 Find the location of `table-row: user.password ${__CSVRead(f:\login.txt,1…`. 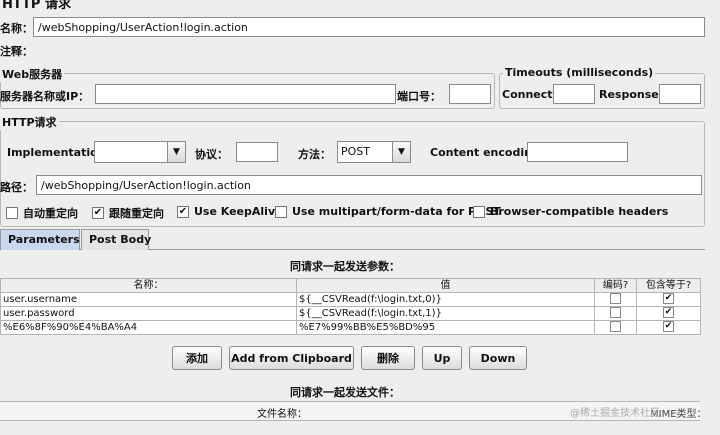

table-row: user.password ${__CSVRead(f:\login.txt,1… is located at coordinates (350, 313).